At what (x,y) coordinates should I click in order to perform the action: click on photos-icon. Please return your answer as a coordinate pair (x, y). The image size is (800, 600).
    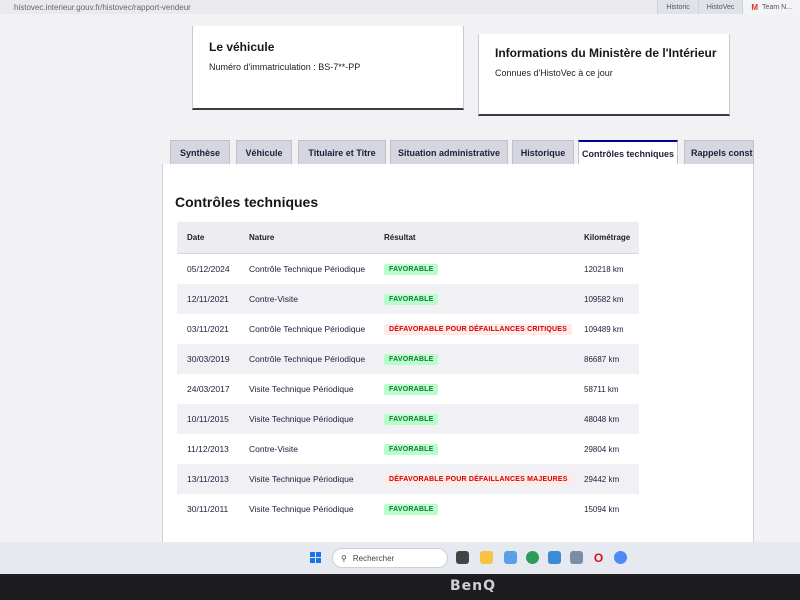
    Looking at the image, I should click on (554, 557).